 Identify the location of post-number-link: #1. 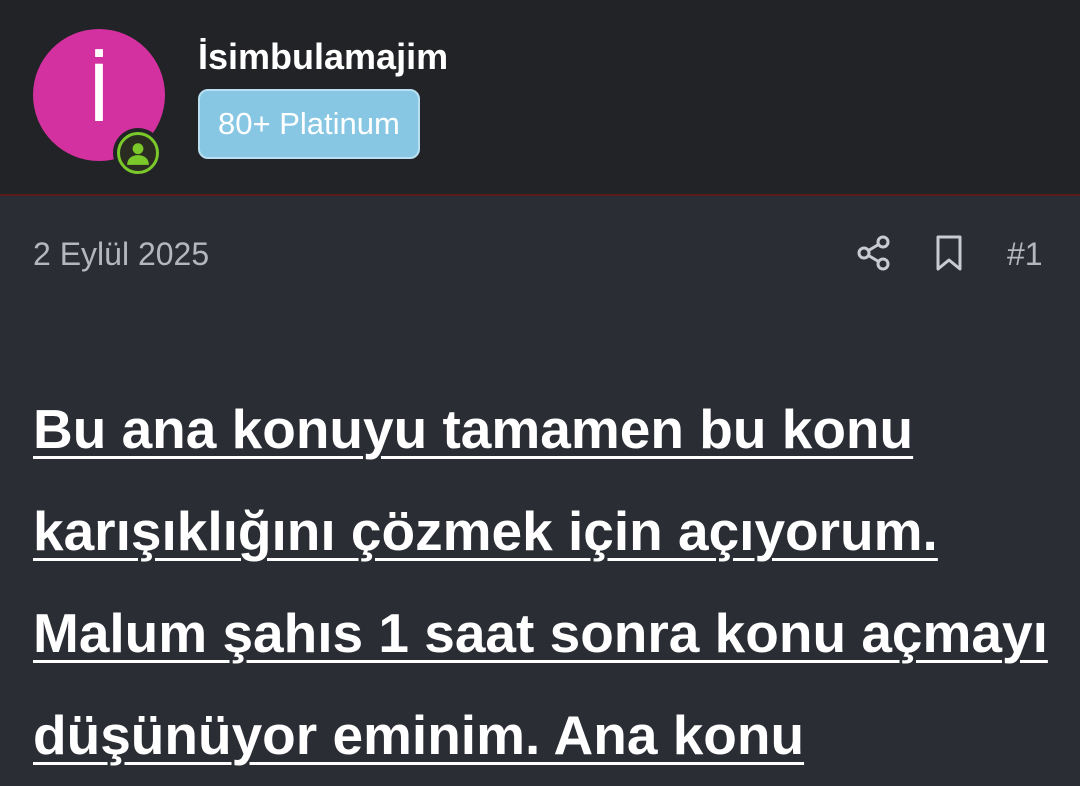
(1025, 254).